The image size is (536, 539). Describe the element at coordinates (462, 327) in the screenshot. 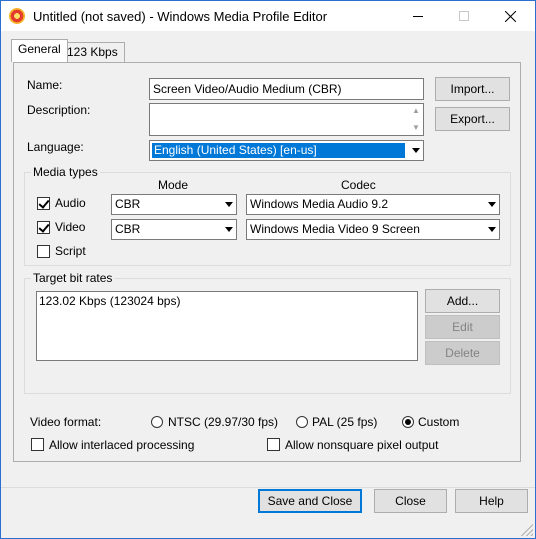

I see `edit-bitrate-button: Edit` at that location.